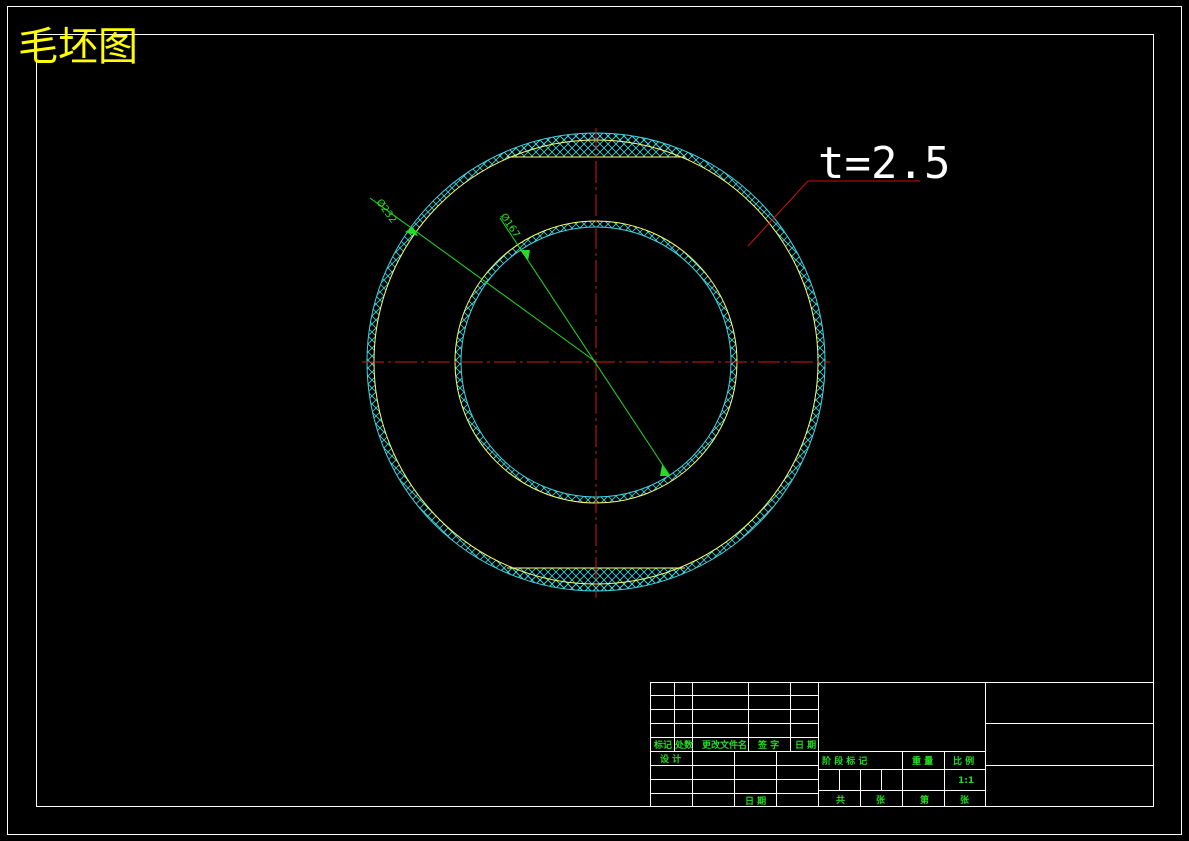 The width and height of the screenshot is (1189, 841). What do you see at coordinates (805, 745) in the screenshot?
I see `rev-header-date: 日 期` at bounding box center [805, 745].